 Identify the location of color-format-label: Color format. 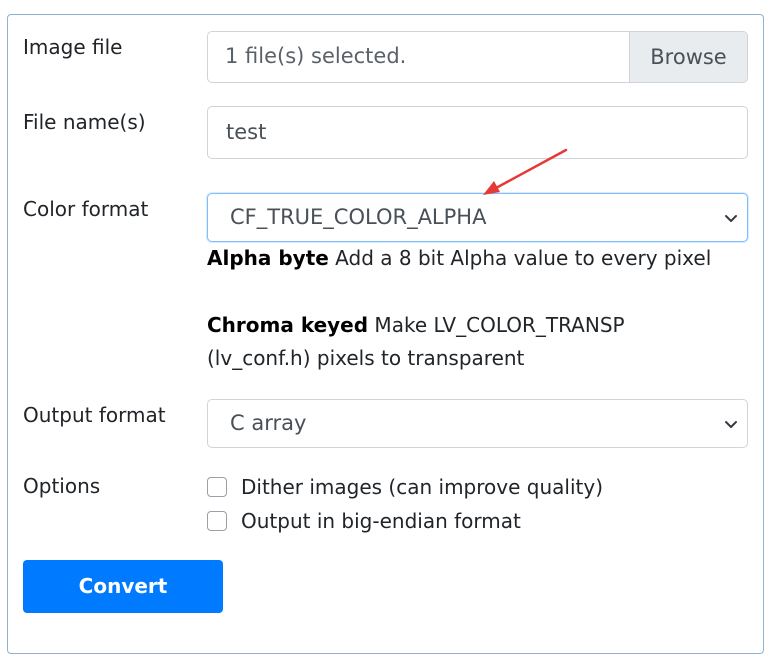
(86, 209).